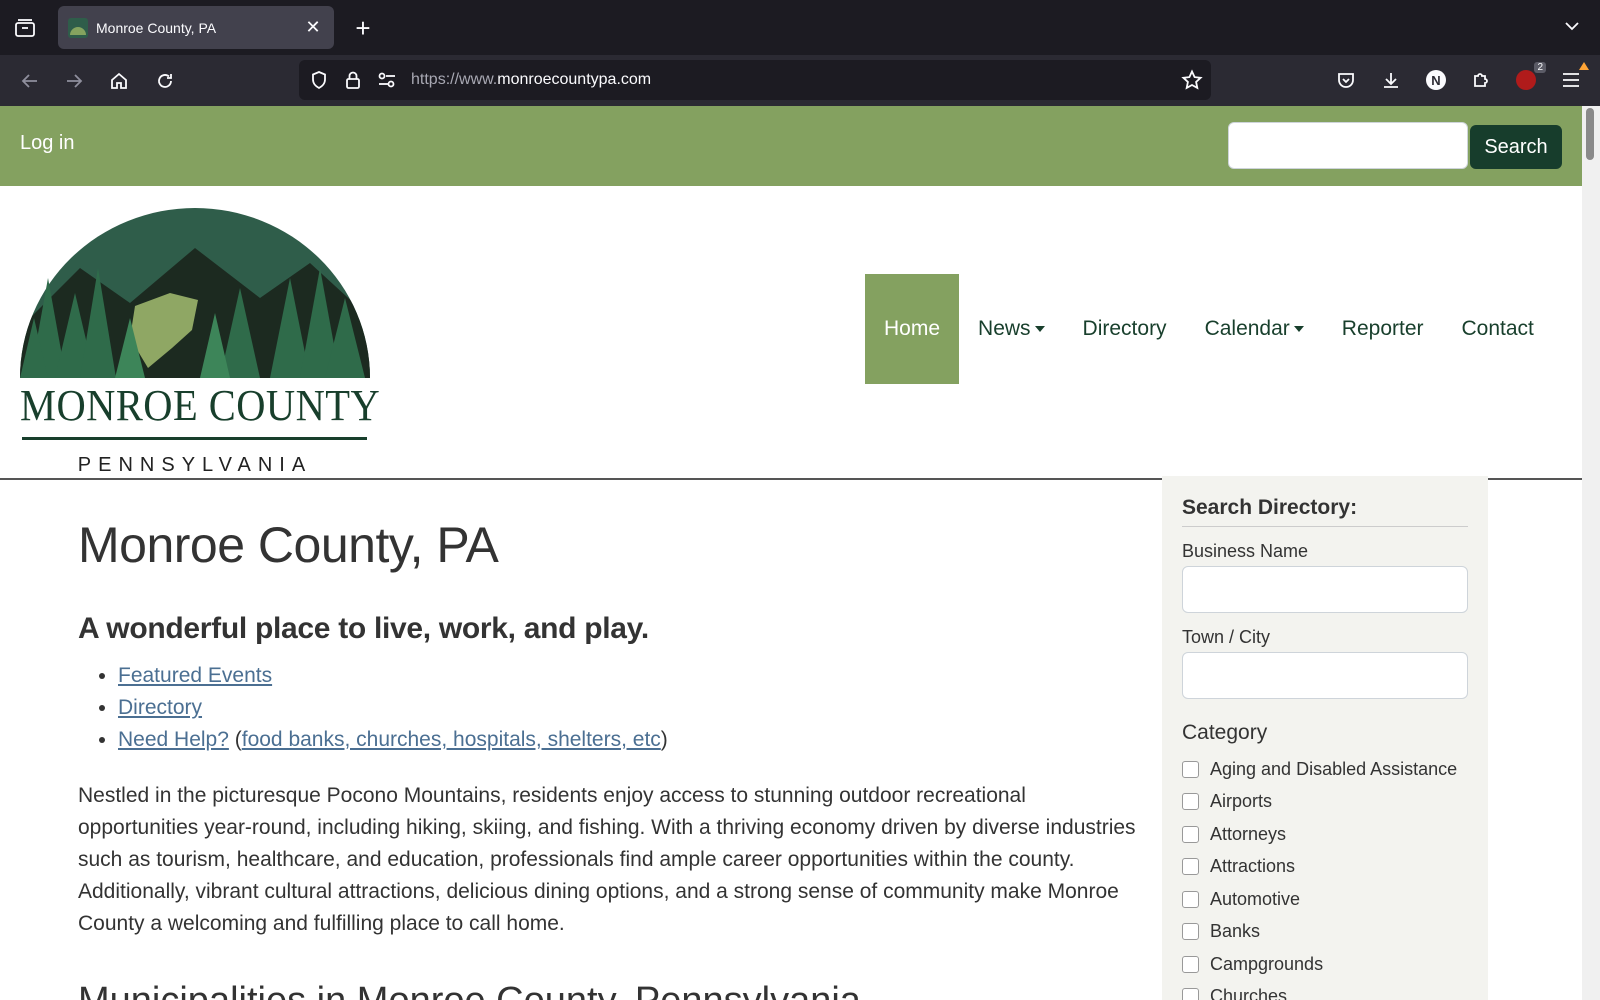 Image resolution: width=1600 pixels, height=1000 pixels. I want to click on nav-directory: Directory, so click(1125, 329).